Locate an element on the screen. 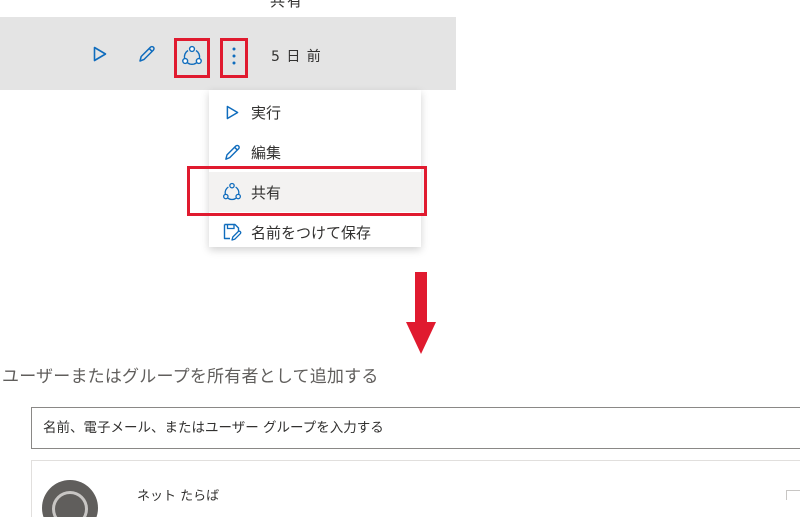 This screenshot has height=517, width=800. edit-button is located at coordinates (147, 54).